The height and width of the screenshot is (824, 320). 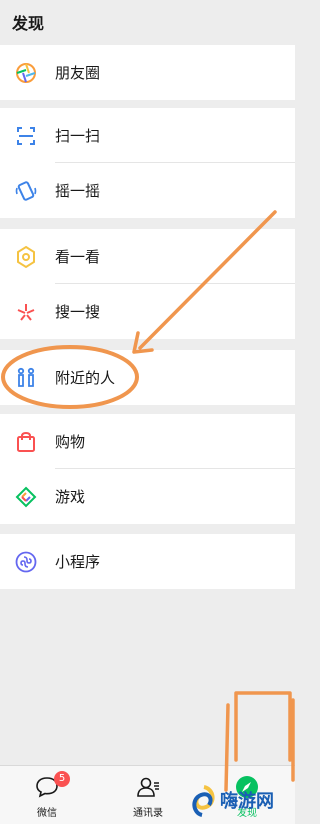 I want to click on tab-label: 通讯录, so click(x=148, y=813).